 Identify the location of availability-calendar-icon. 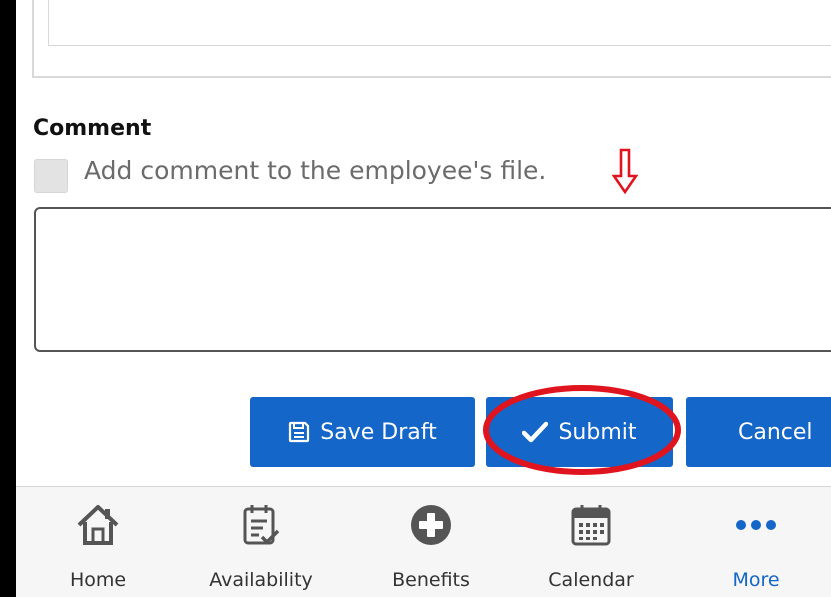
(261, 525).